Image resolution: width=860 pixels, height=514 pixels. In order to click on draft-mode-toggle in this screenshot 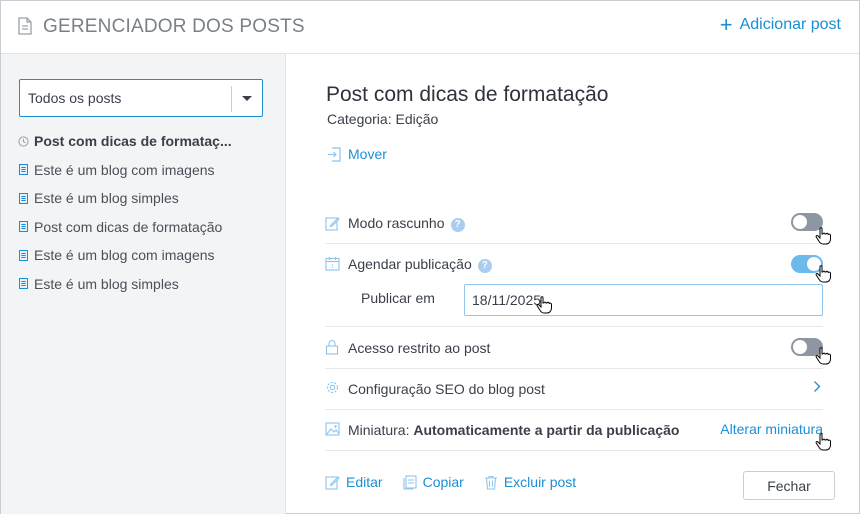, I will do `click(807, 222)`.